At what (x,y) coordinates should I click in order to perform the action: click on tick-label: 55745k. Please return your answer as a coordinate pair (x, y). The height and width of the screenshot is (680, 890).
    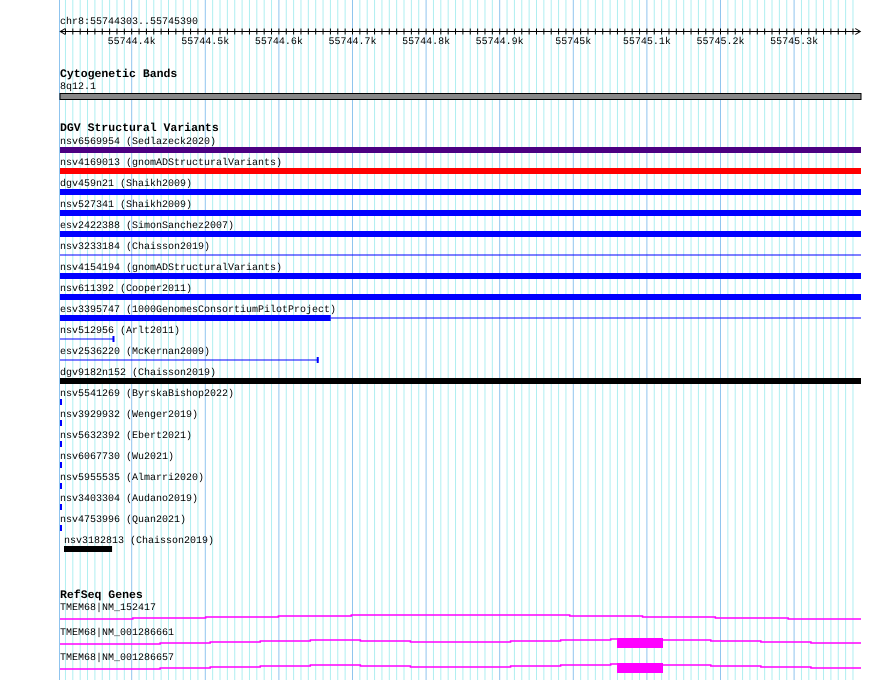
    Looking at the image, I should click on (573, 42).